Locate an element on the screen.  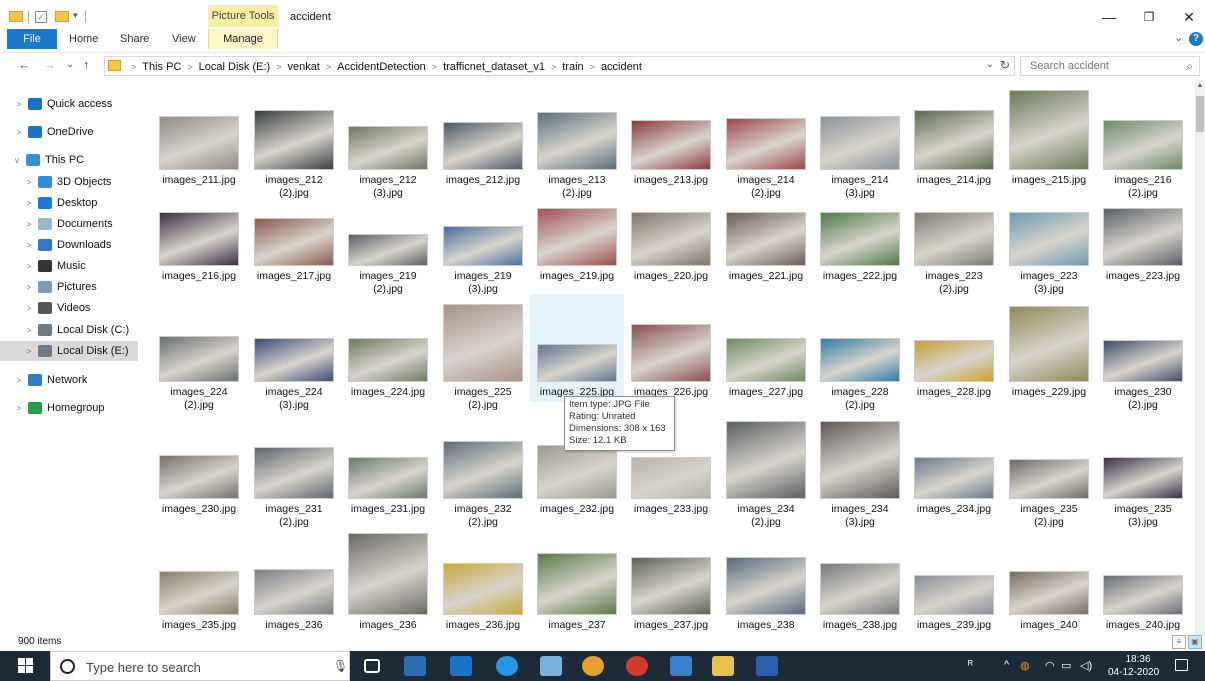
taskbar-search-box: Type here to search 🎙 is located at coordinates (200, 666).